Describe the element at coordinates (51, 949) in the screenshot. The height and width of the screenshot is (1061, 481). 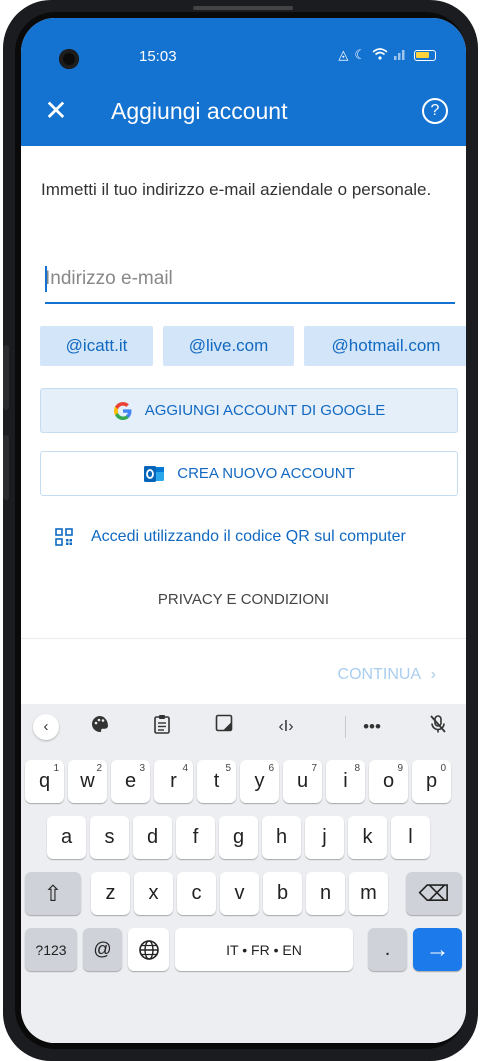
I see `symbols-key: ?123` at that location.